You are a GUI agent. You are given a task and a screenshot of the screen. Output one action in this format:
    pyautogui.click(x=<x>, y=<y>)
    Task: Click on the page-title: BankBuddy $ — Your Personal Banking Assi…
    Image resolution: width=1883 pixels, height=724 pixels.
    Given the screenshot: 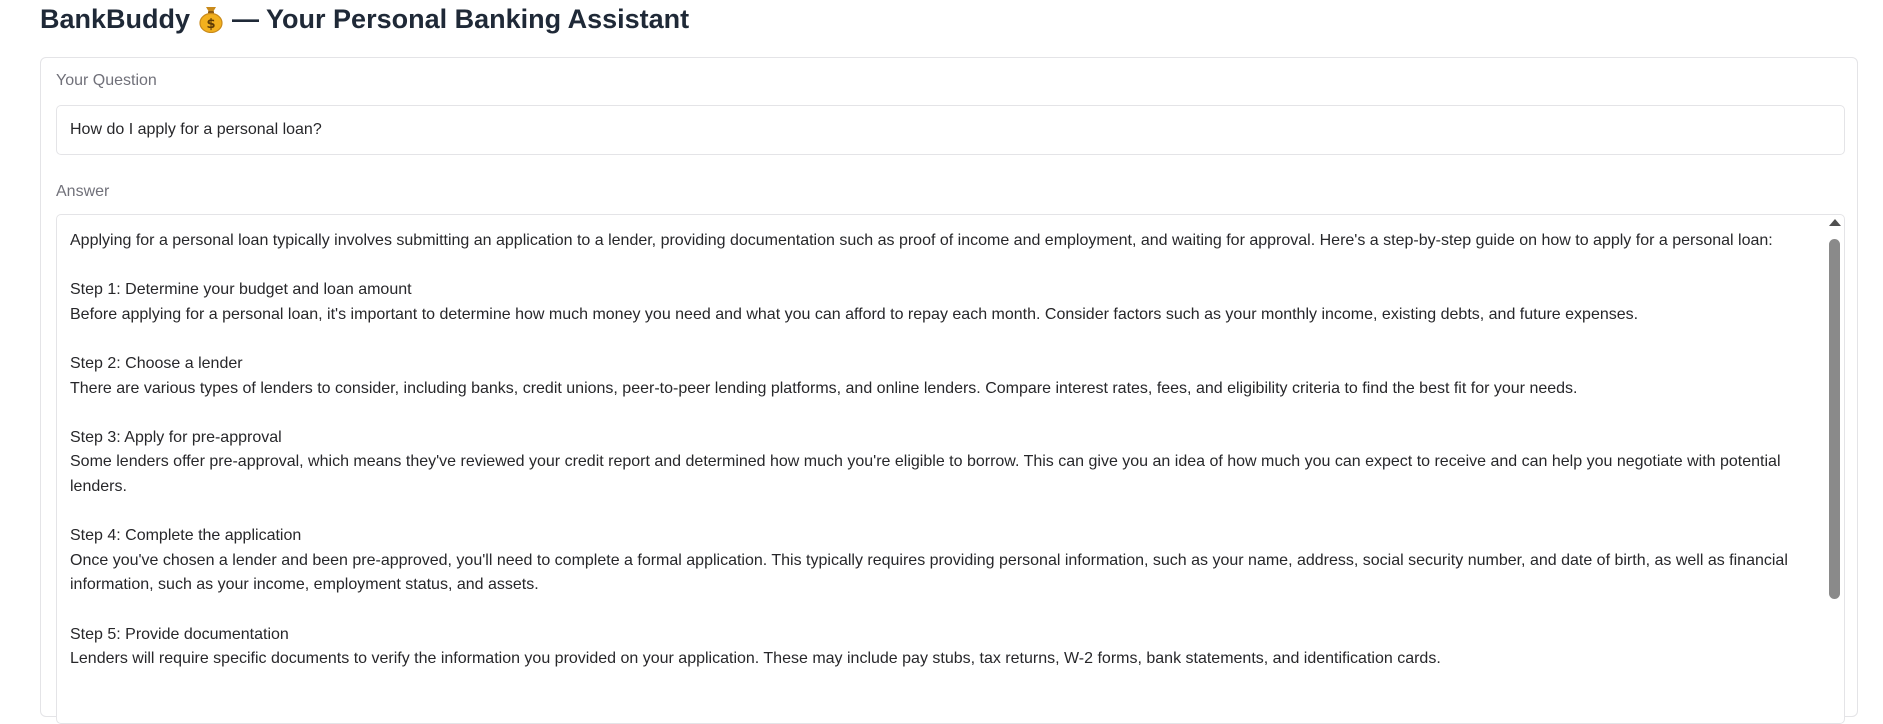 What is the action you would take?
    pyautogui.click(x=364, y=19)
    